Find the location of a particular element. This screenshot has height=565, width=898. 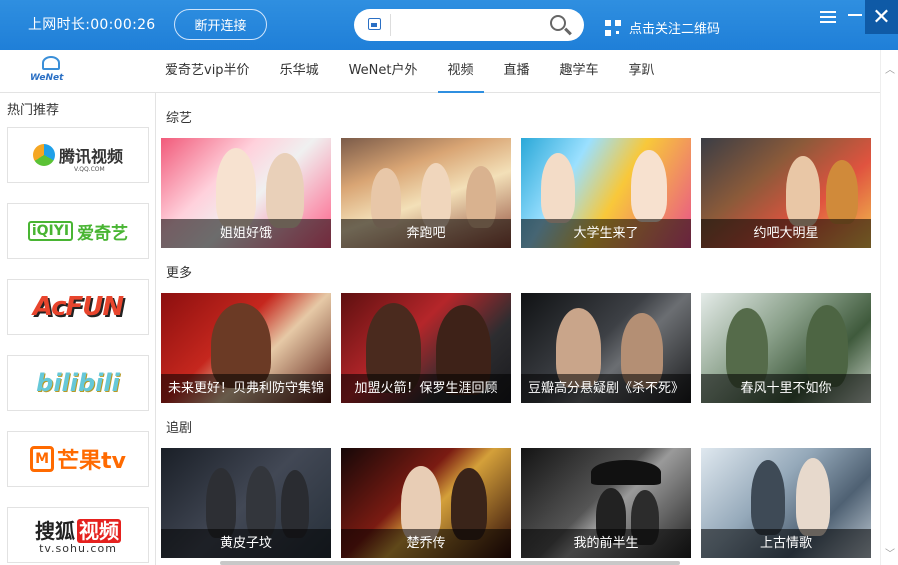

sohu-video-title: 搜狐 视频 is located at coordinates (78, 529).